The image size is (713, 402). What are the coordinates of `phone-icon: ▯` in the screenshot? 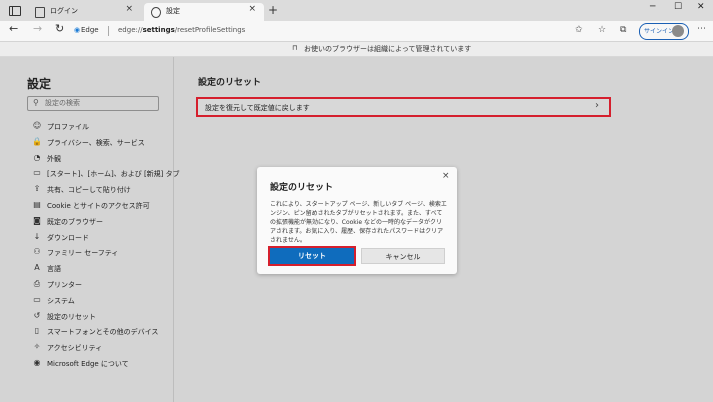 It's located at (37, 331).